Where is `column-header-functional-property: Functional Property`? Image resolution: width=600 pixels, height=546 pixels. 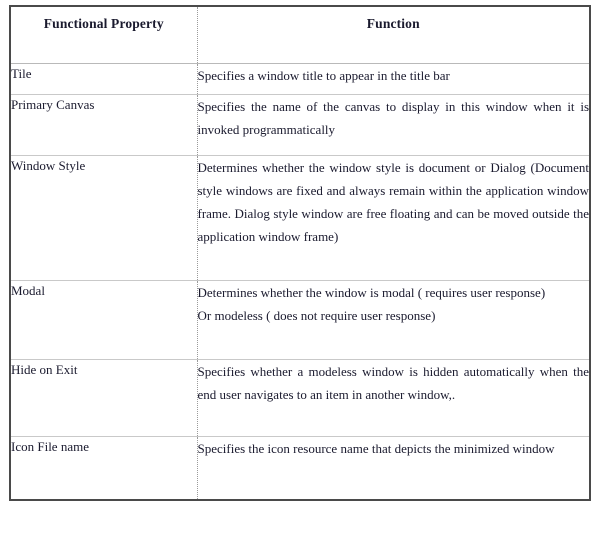 column-header-functional-property: Functional Property is located at coordinates (104, 35).